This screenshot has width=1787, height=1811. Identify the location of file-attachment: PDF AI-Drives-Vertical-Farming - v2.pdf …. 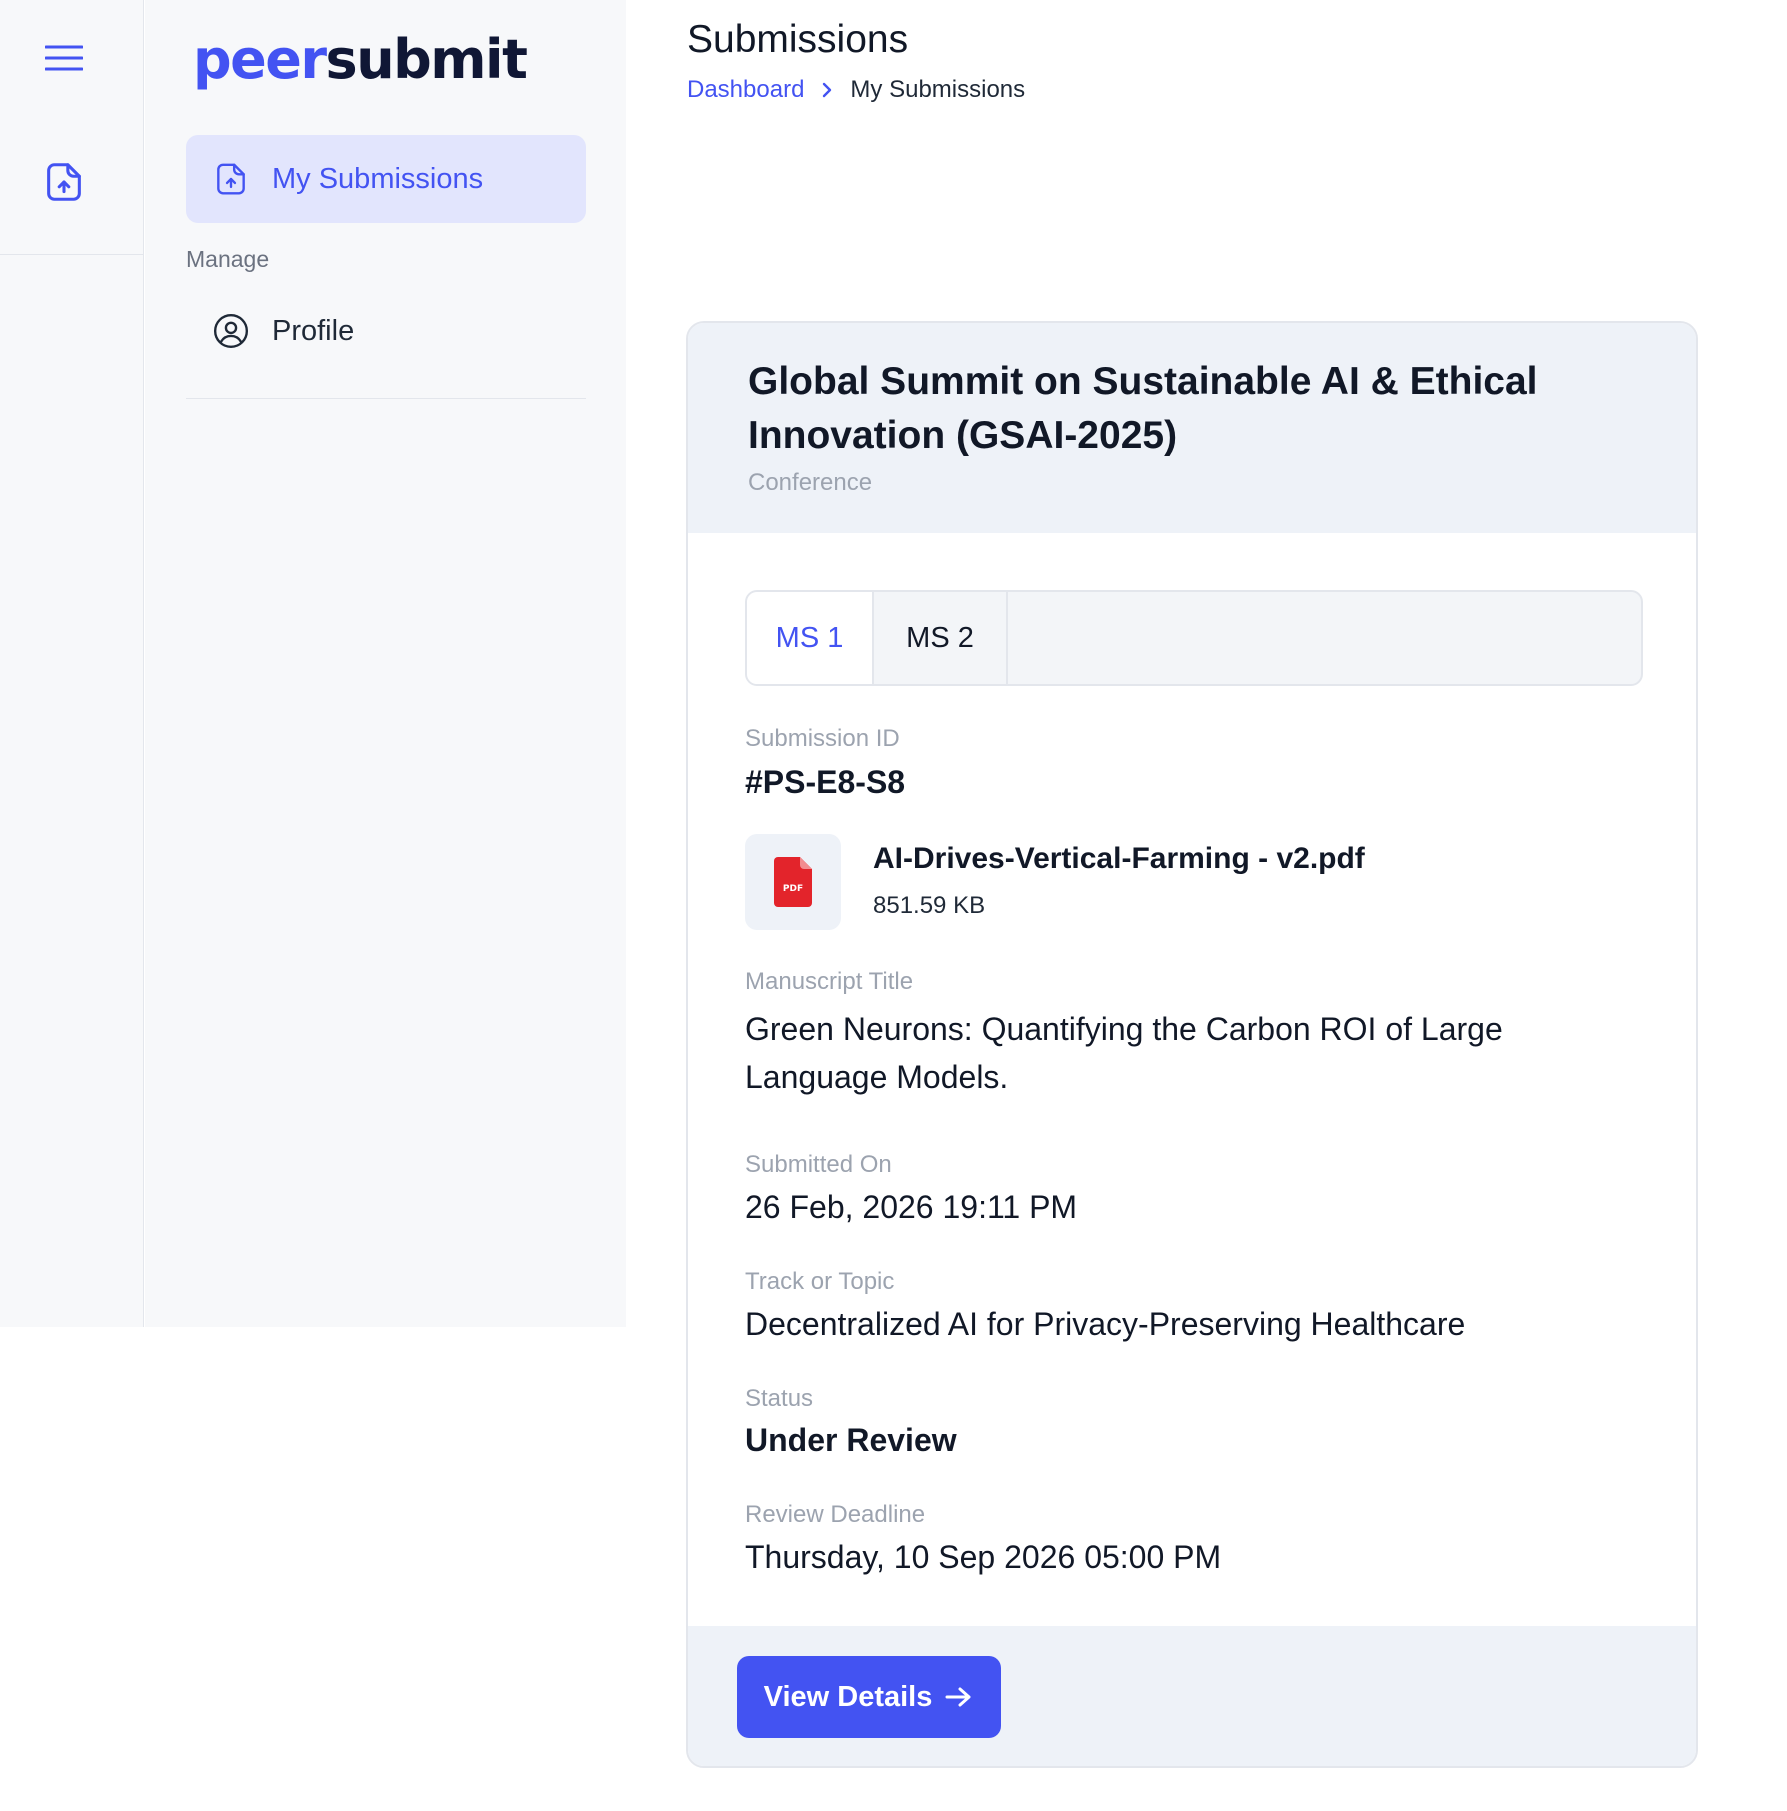
(1095, 883).